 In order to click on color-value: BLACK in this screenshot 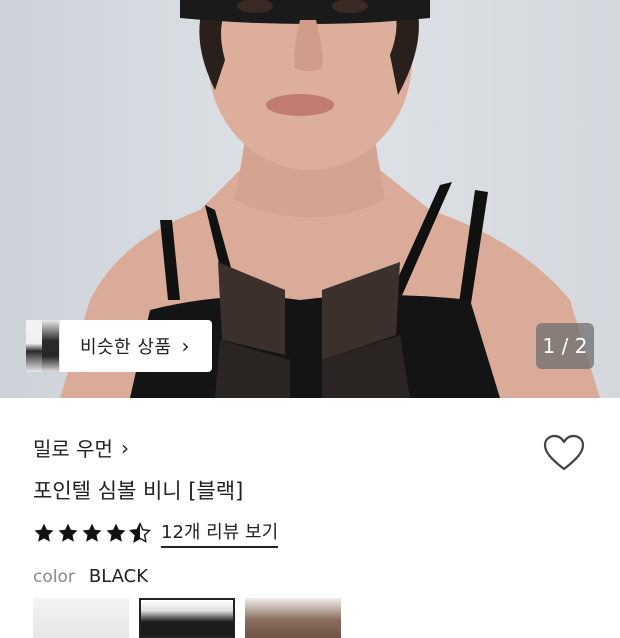, I will do `click(118, 576)`.